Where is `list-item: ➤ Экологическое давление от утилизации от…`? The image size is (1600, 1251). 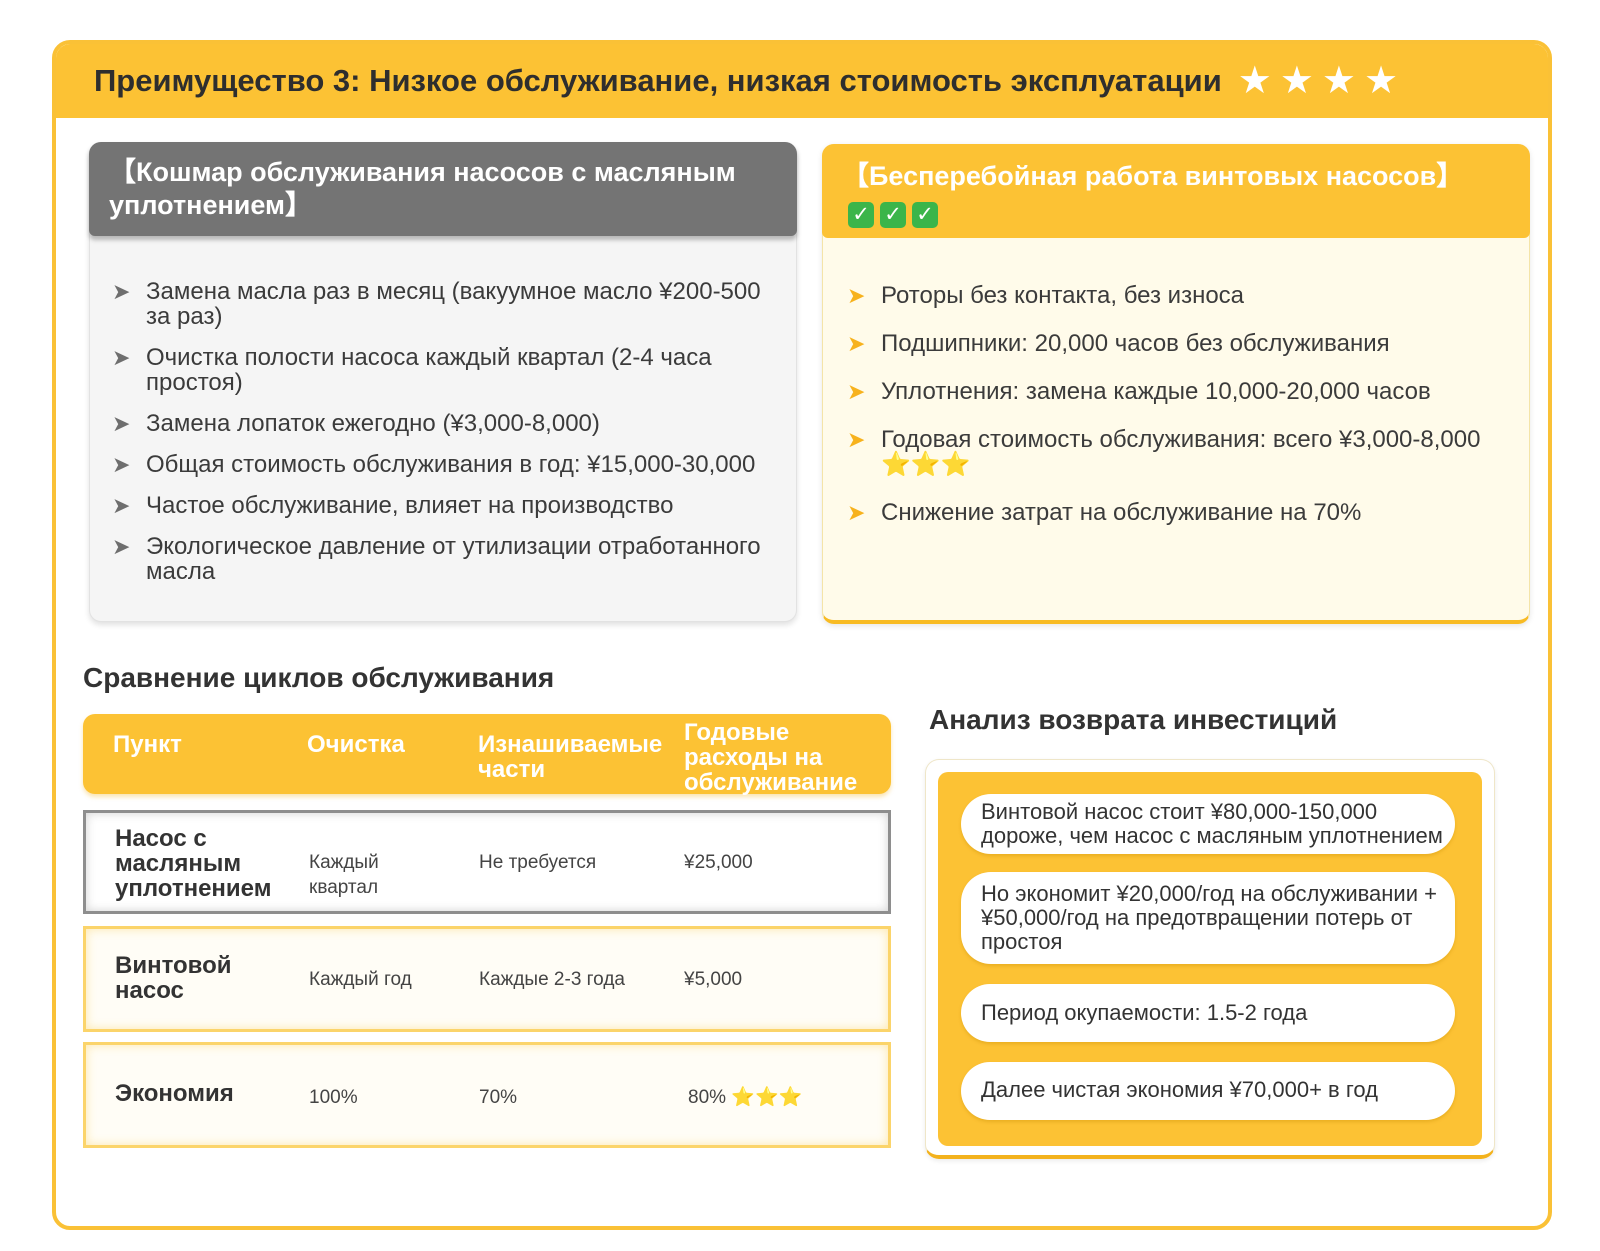
list-item: ➤ Экологическое давление от утилизации от… is located at coordinates (436, 559).